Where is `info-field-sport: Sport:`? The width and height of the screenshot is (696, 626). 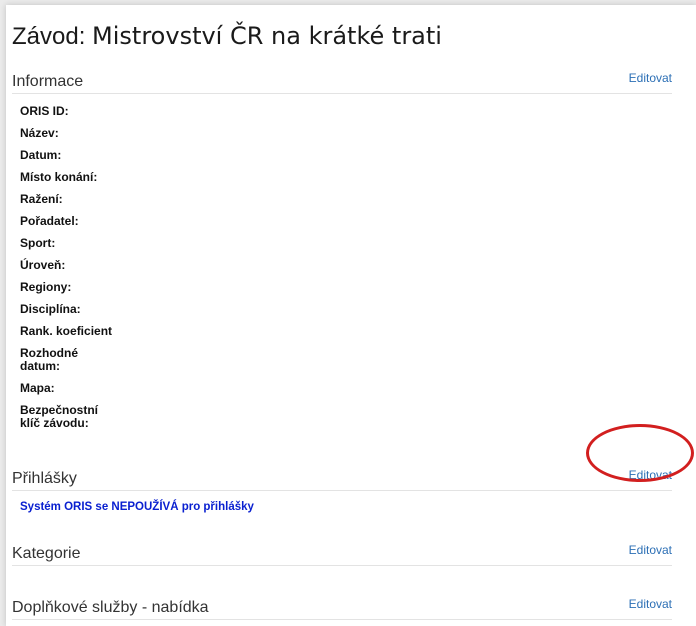 info-field-sport: Sport: is located at coordinates (38, 243).